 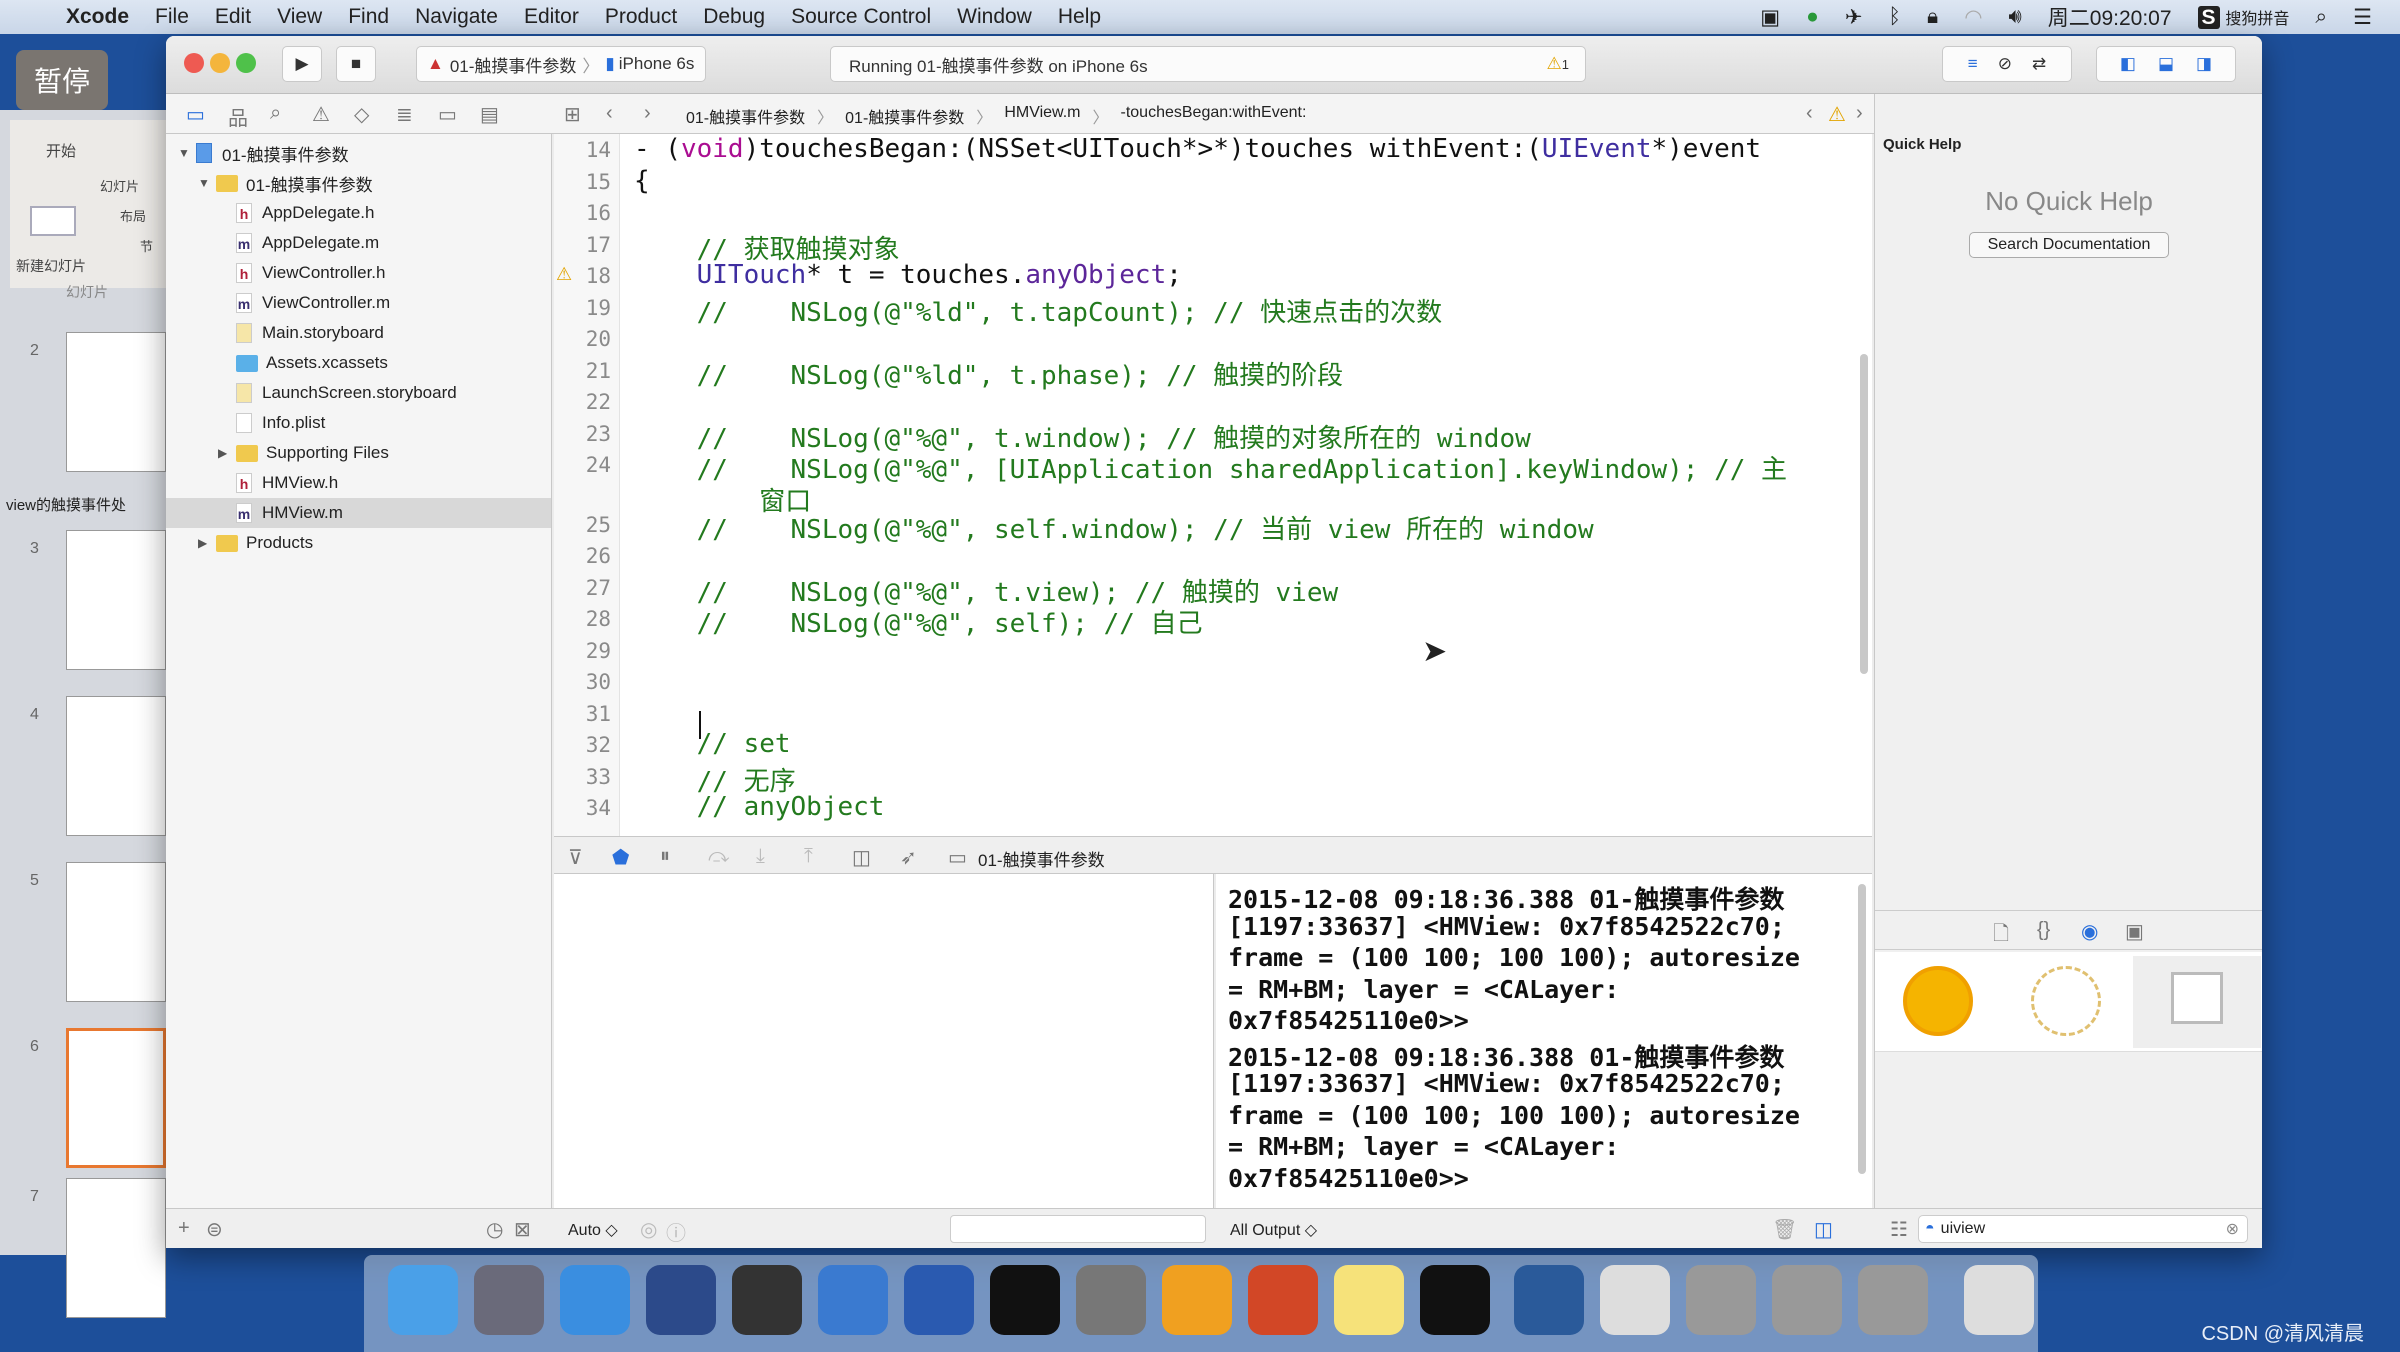 I want to click on menu-file: File, so click(x=172, y=17).